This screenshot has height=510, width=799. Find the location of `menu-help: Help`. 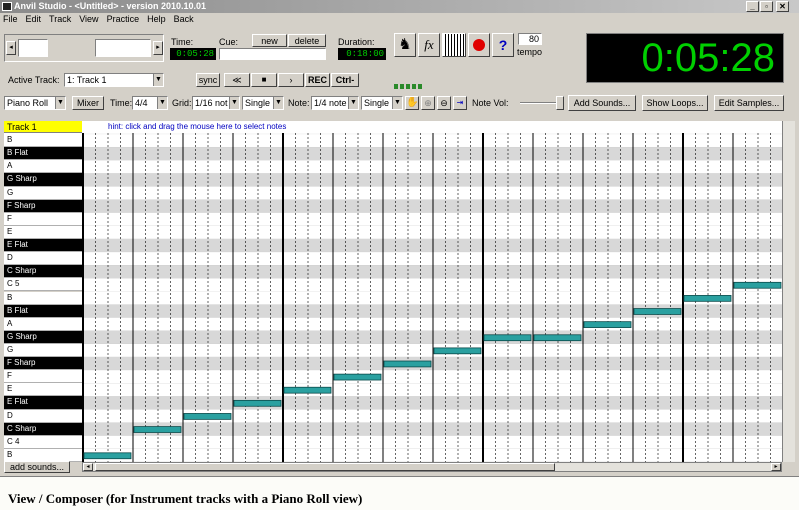

menu-help: Help is located at coordinates (156, 19).